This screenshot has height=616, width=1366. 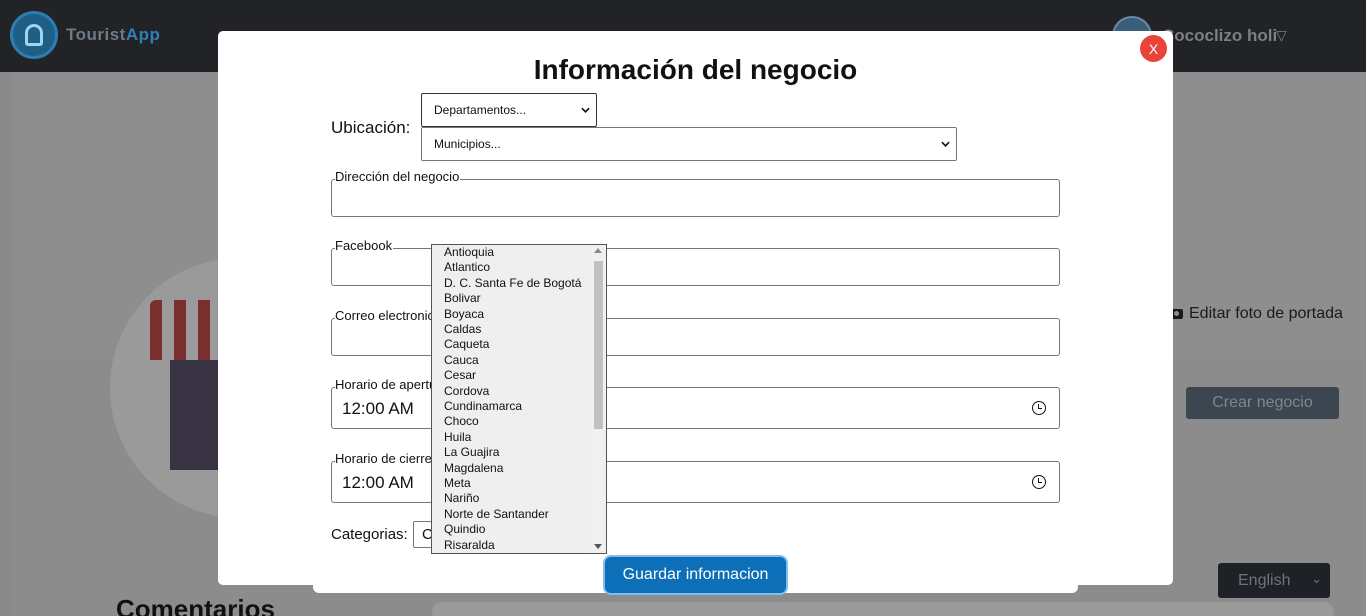 What do you see at coordinates (369, 534) in the screenshot?
I see `categories-label: Categorias:` at bounding box center [369, 534].